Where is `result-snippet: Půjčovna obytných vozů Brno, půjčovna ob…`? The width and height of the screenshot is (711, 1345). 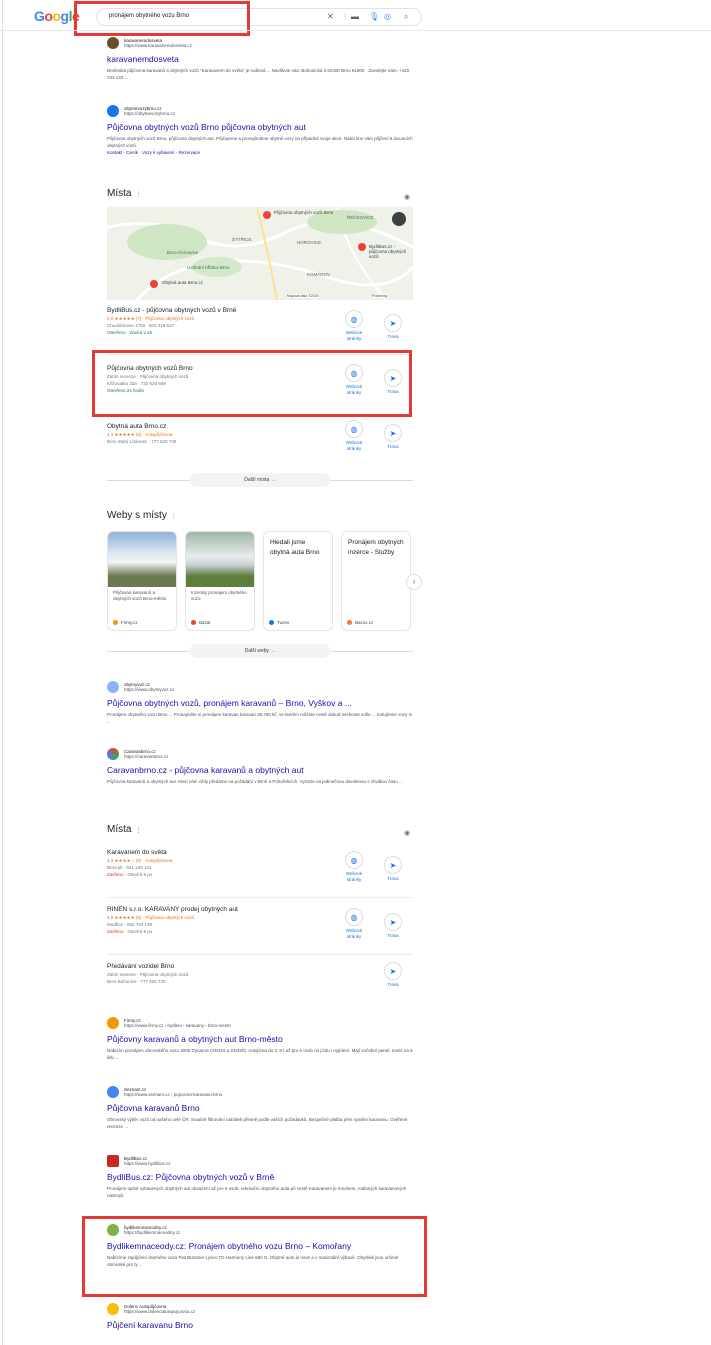
result-snippet: Půjčovna obytných vozů Brno, půjčovna ob… is located at coordinates (260, 142).